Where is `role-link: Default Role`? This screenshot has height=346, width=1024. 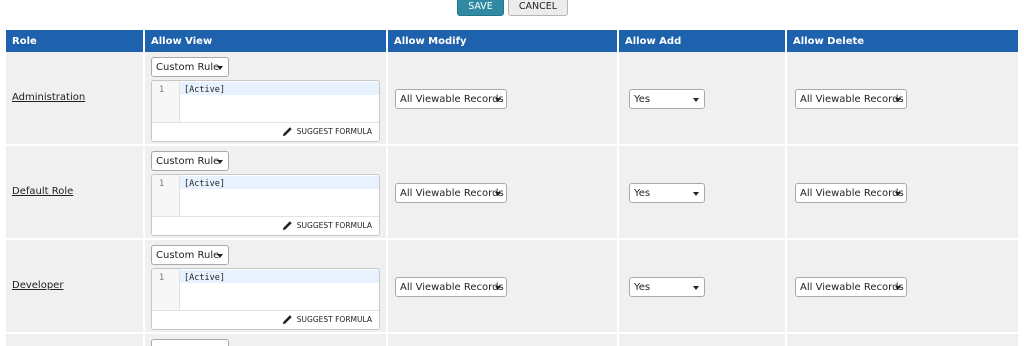 role-link: Default Role is located at coordinates (42, 191).